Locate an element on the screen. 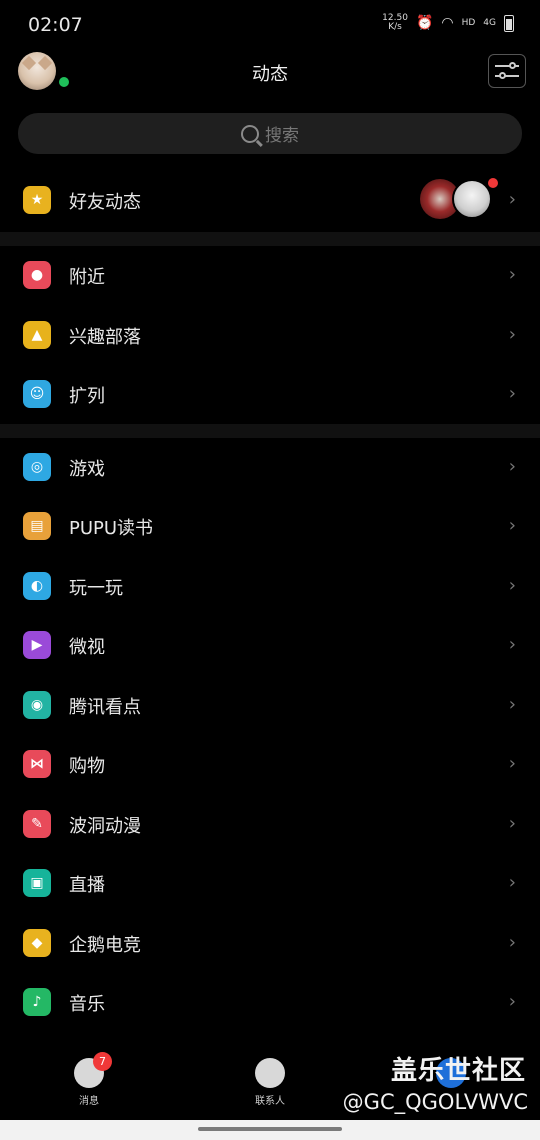  list-item-label: 玩一玩 is located at coordinates (96, 588).